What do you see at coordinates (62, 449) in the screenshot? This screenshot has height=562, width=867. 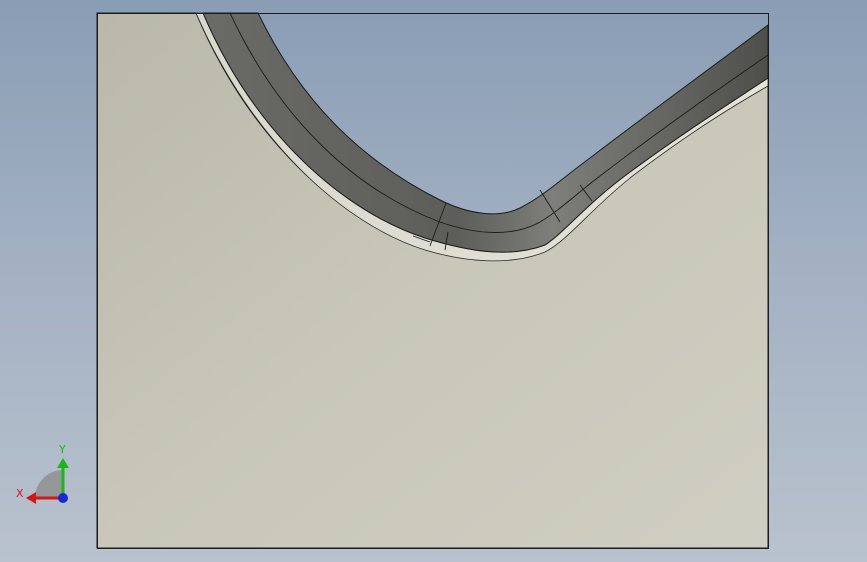 I see `triad-y-label: Y` at bounding box center [62, 449].